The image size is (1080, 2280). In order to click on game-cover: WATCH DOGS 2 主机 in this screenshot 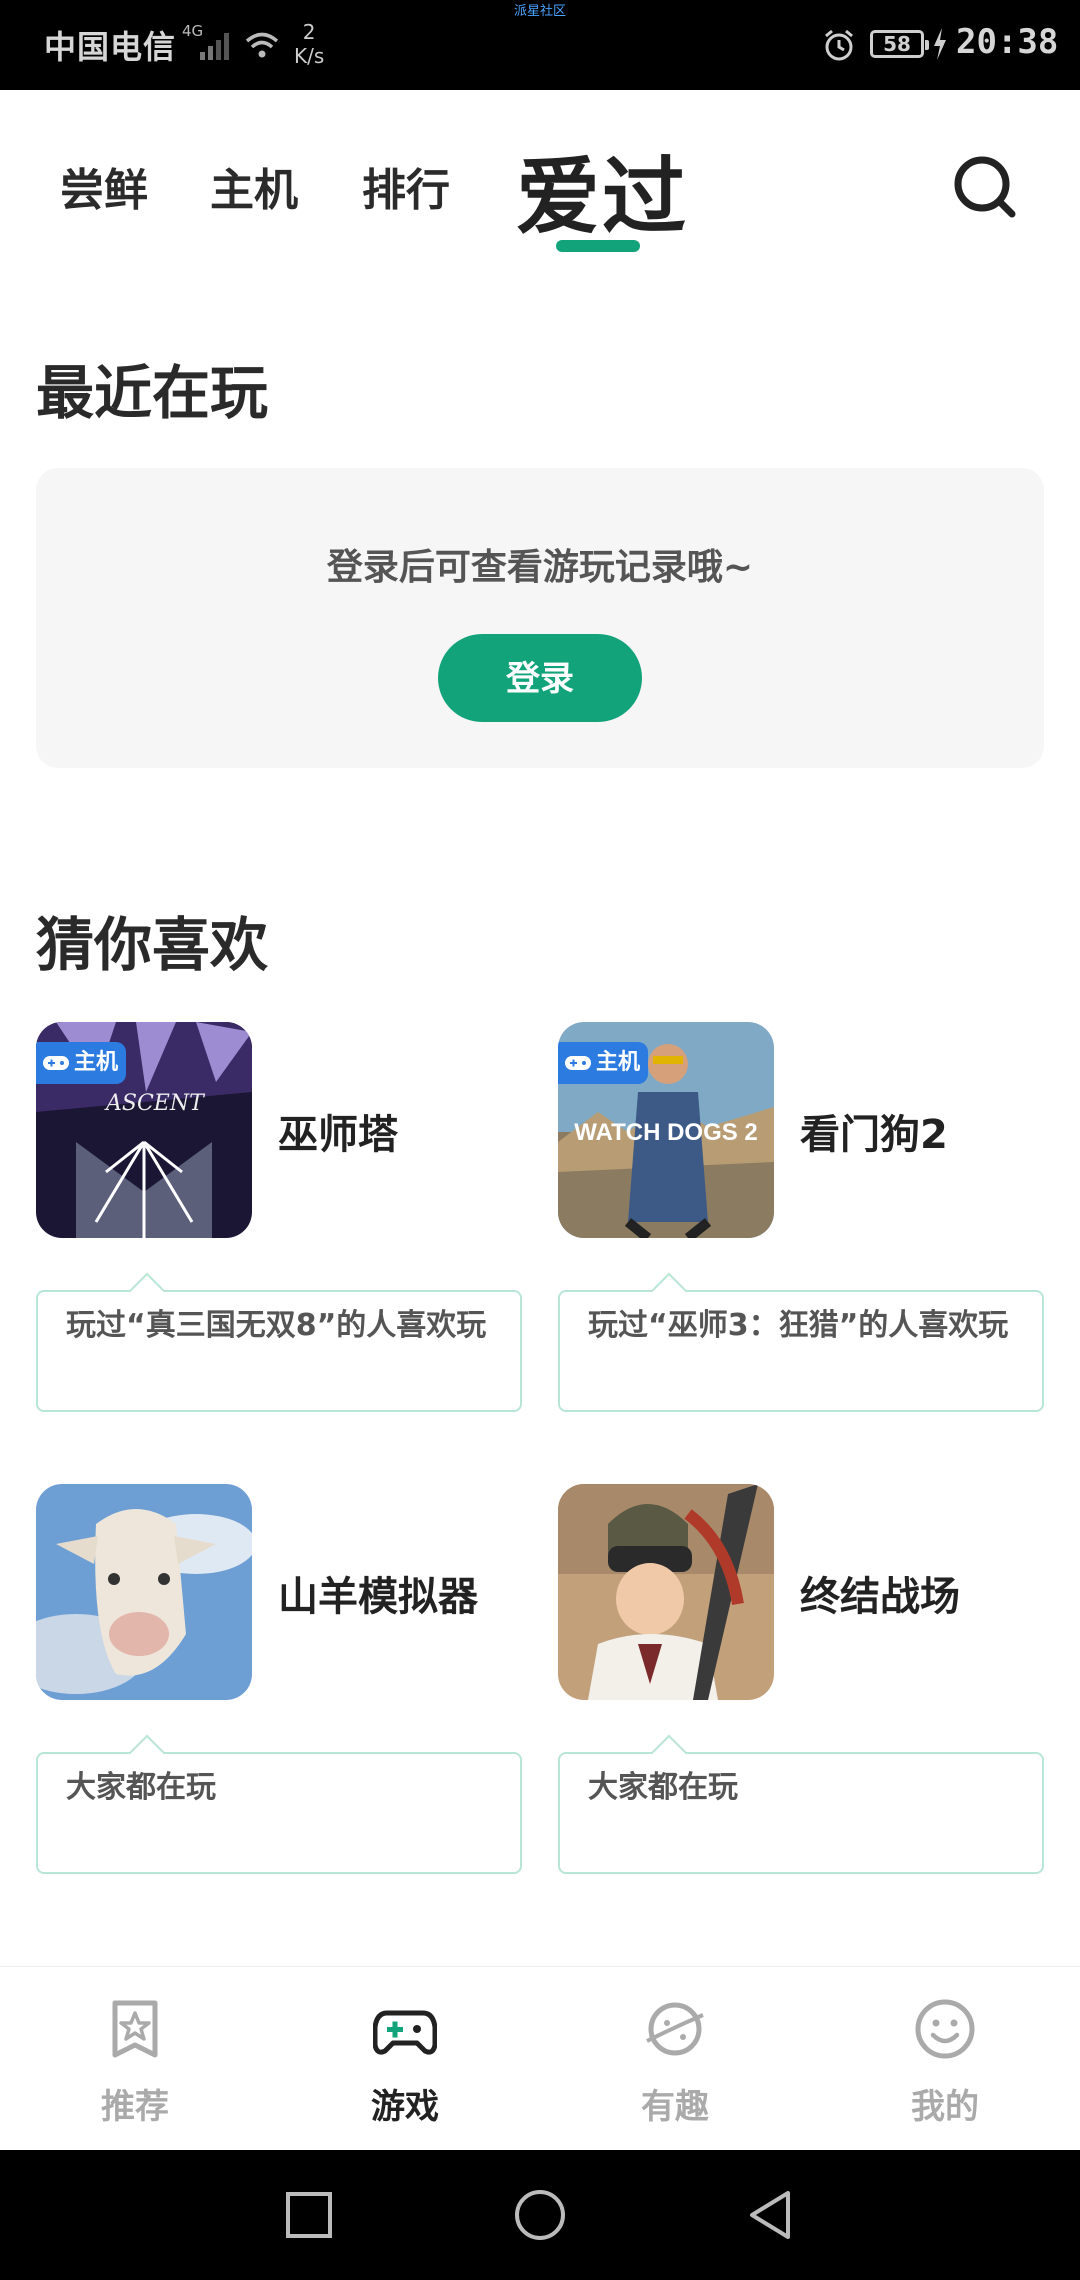, I will do `click(666, 1130)`.